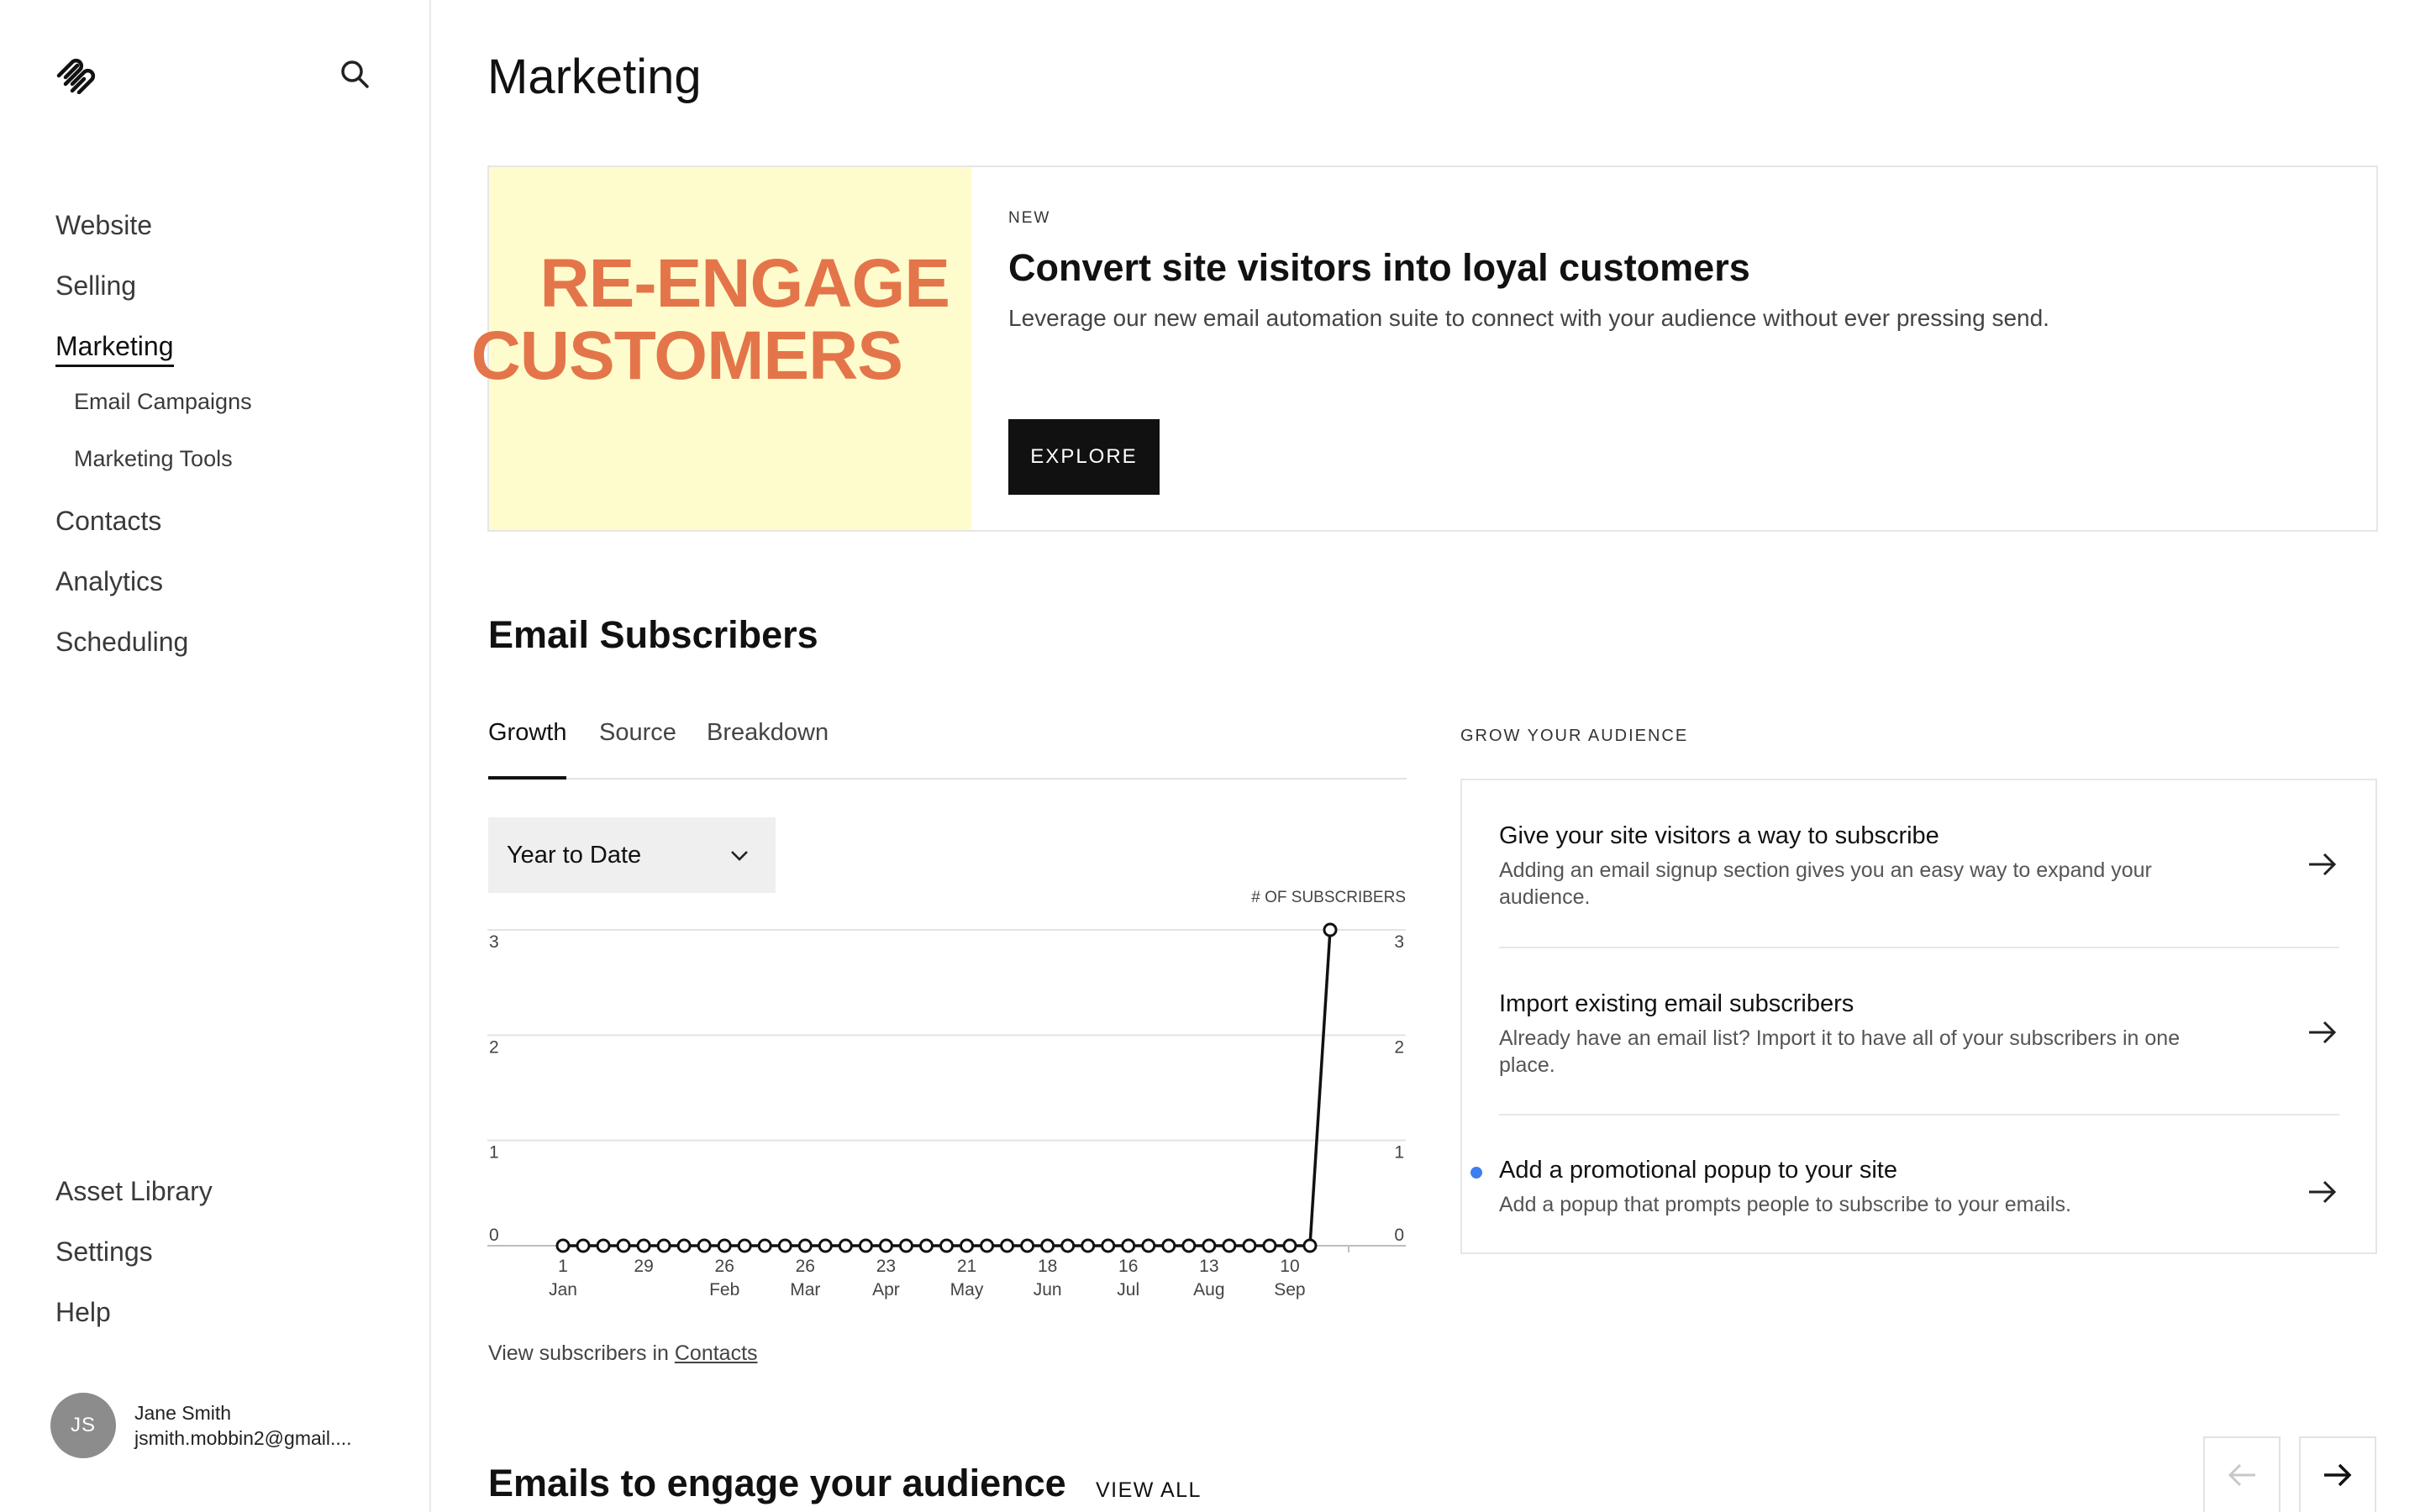  What do you see at coordinates (947, 1088) in the screenshot?
I see `series-line` at bounding box center [947, 1088].